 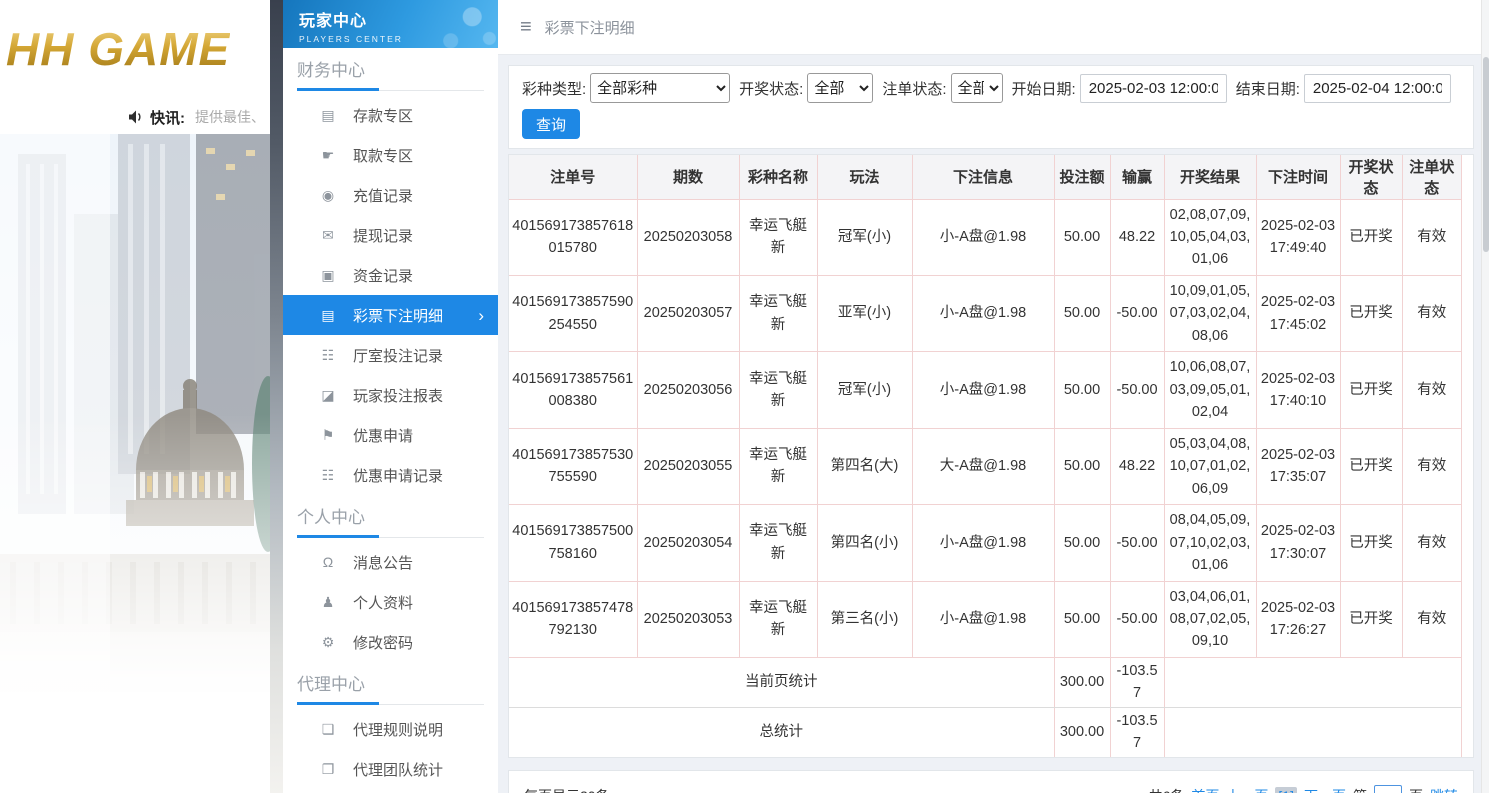 I want to click on col-header-order-no: 注单号, so click(x=573, y=177).